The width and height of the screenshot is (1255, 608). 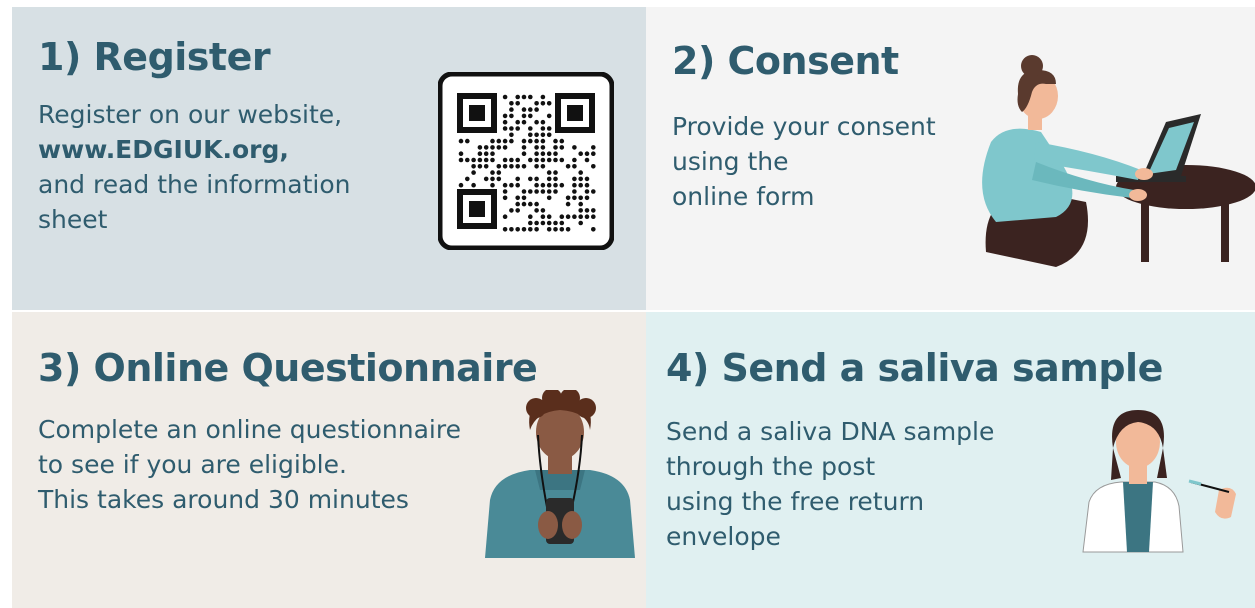 What do you see at coordinates (560, 474) in the screenshot?
I see `person-with-phone-icon` at bounding box center [560, 474].